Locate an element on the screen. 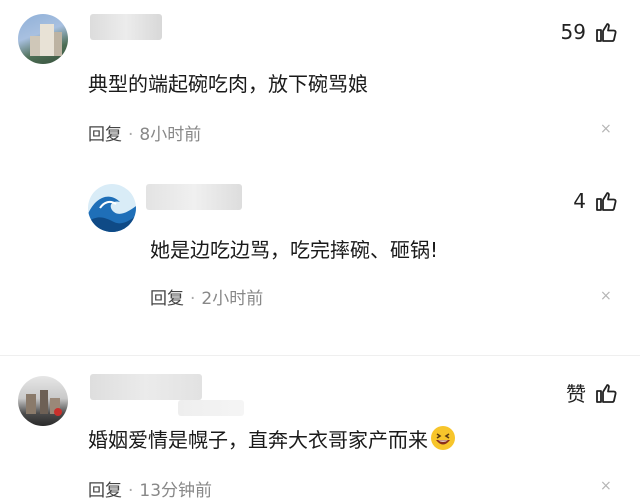  comment-meta: 回复 · 13分钟前 is located at coordinates (150, 488).